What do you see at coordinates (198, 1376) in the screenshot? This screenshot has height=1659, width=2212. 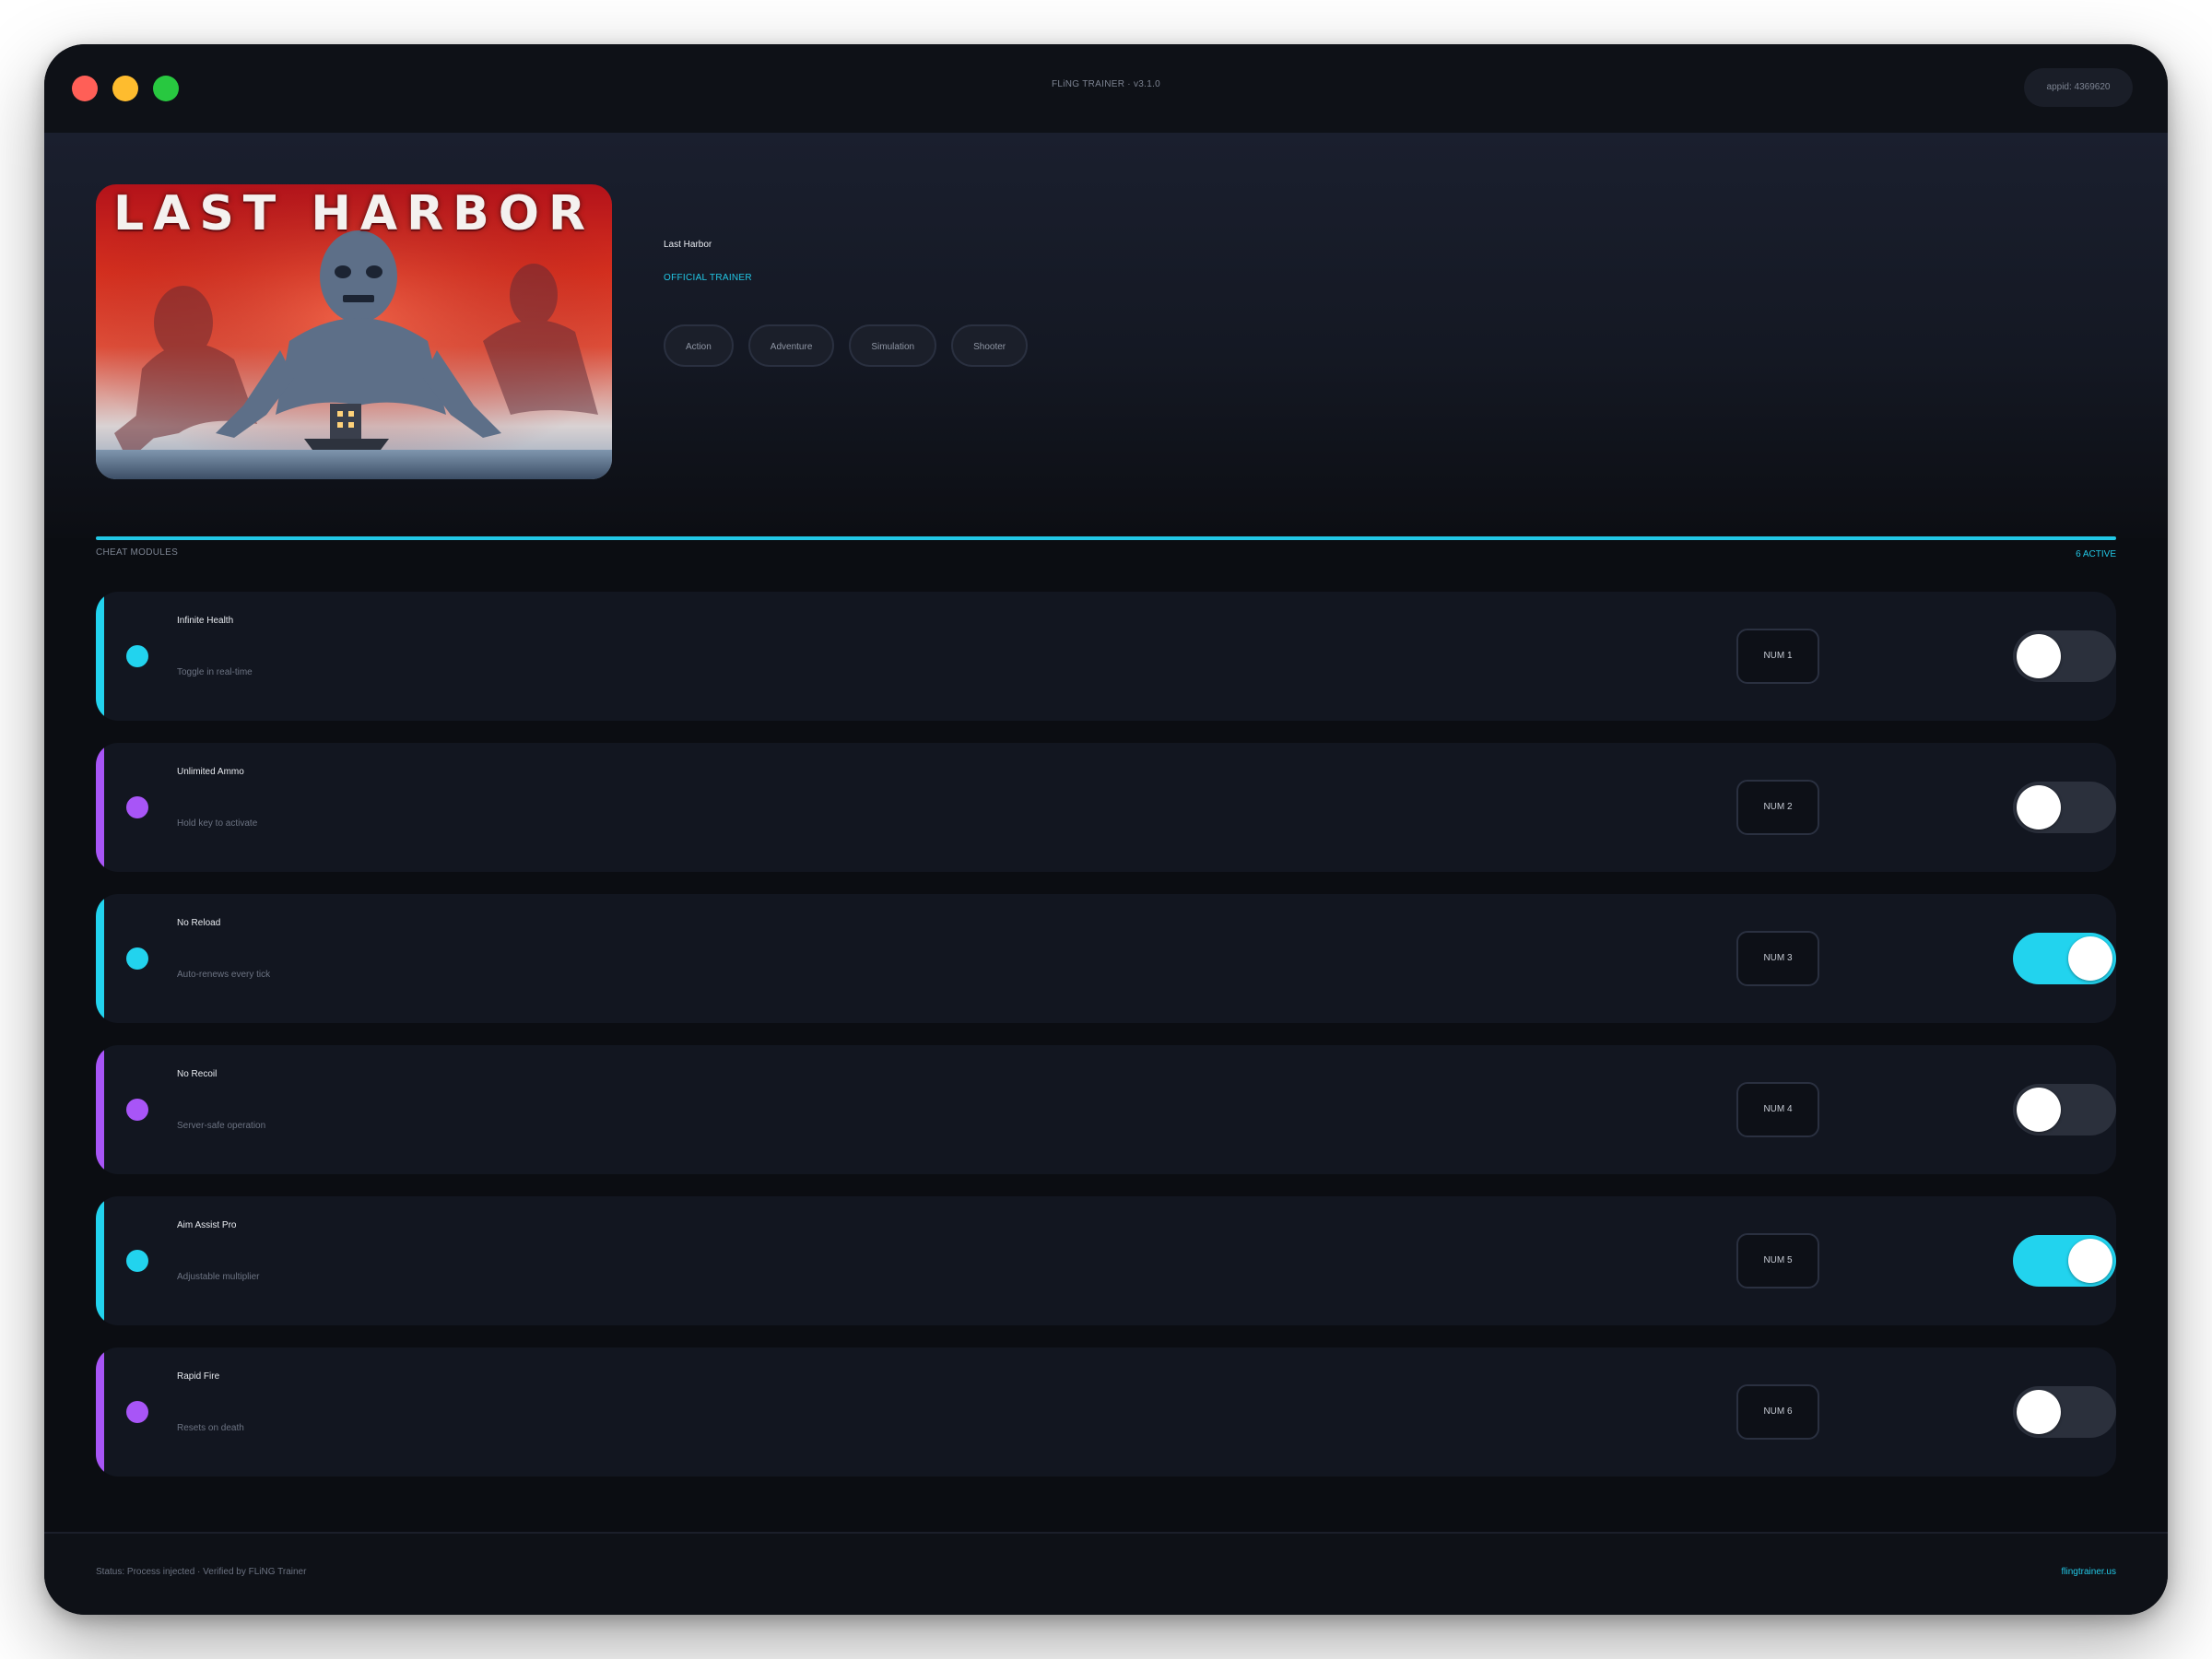 I see `module-name: Rapid Fire` at bounding box center [198, 1376].